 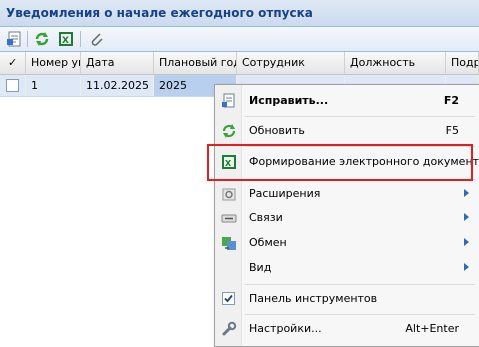 I want to click on menu-shortcut: F2, so click(x=451, y=100).